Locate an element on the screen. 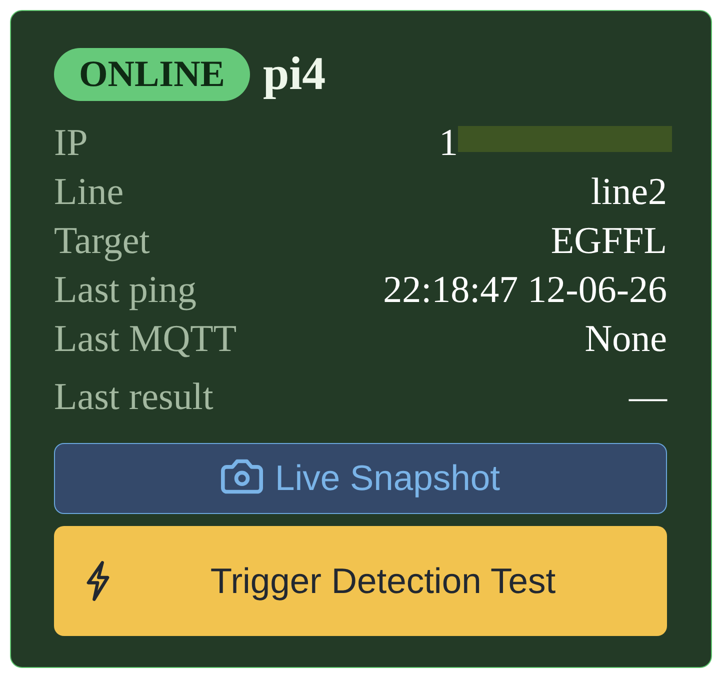 The height and width of the screenshot is (680, 724). field-value: line2 is located at coordinates (629, 192).